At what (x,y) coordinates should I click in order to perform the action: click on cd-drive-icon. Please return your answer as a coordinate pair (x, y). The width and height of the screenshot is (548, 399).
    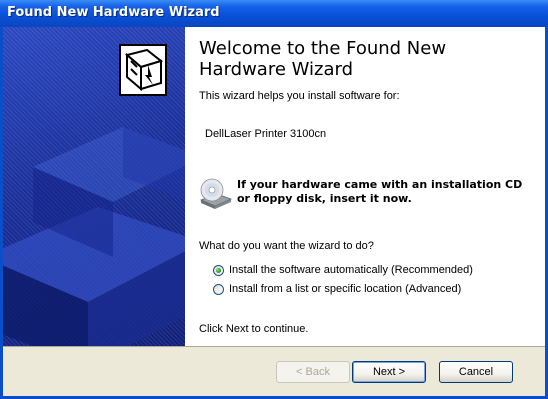
    Looking at the image, I should click on (216, 193).